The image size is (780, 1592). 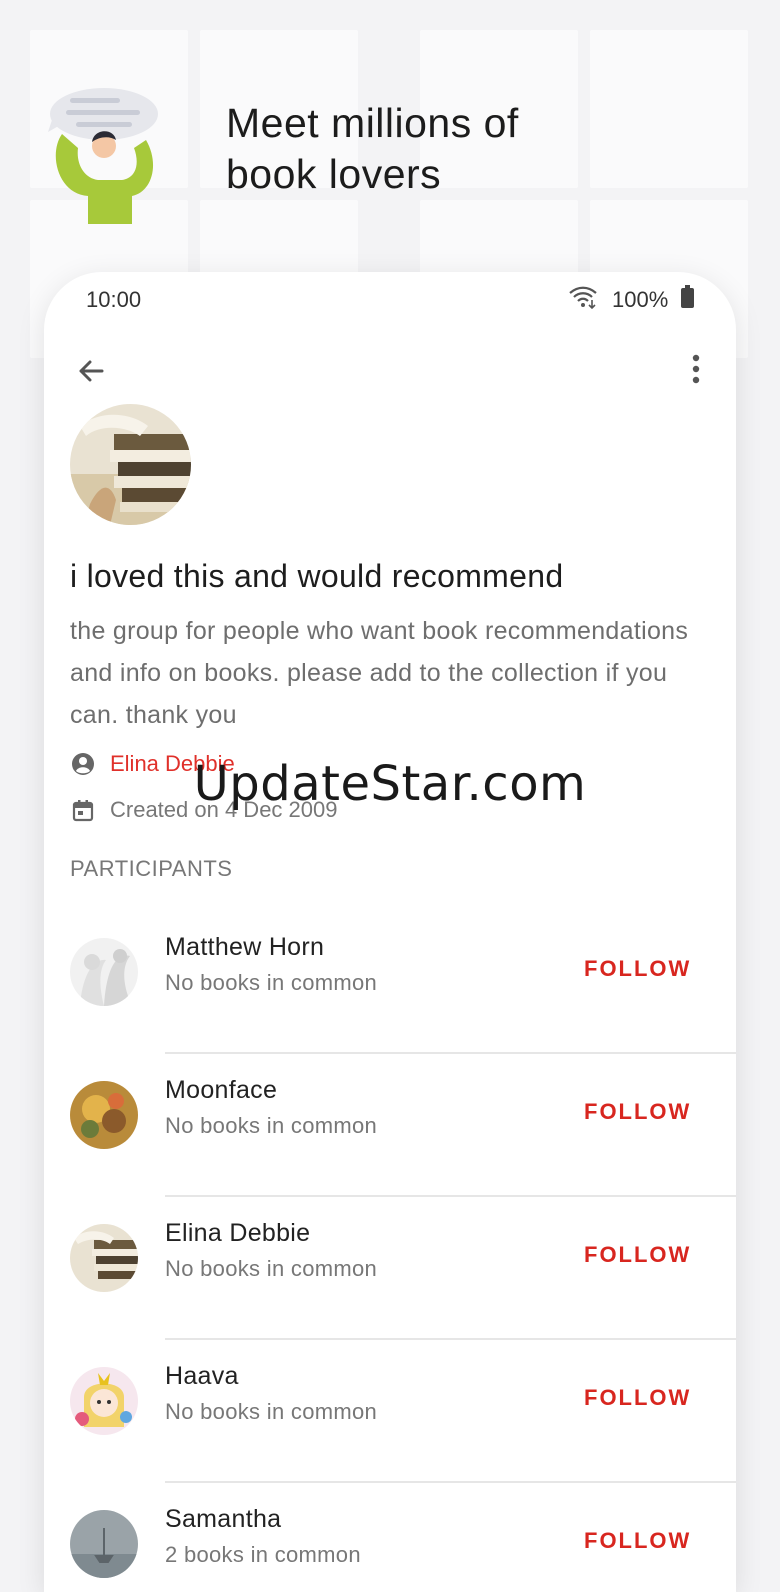 I want to click on participant-name: Matthew Horn, so click(x=245, y=947).